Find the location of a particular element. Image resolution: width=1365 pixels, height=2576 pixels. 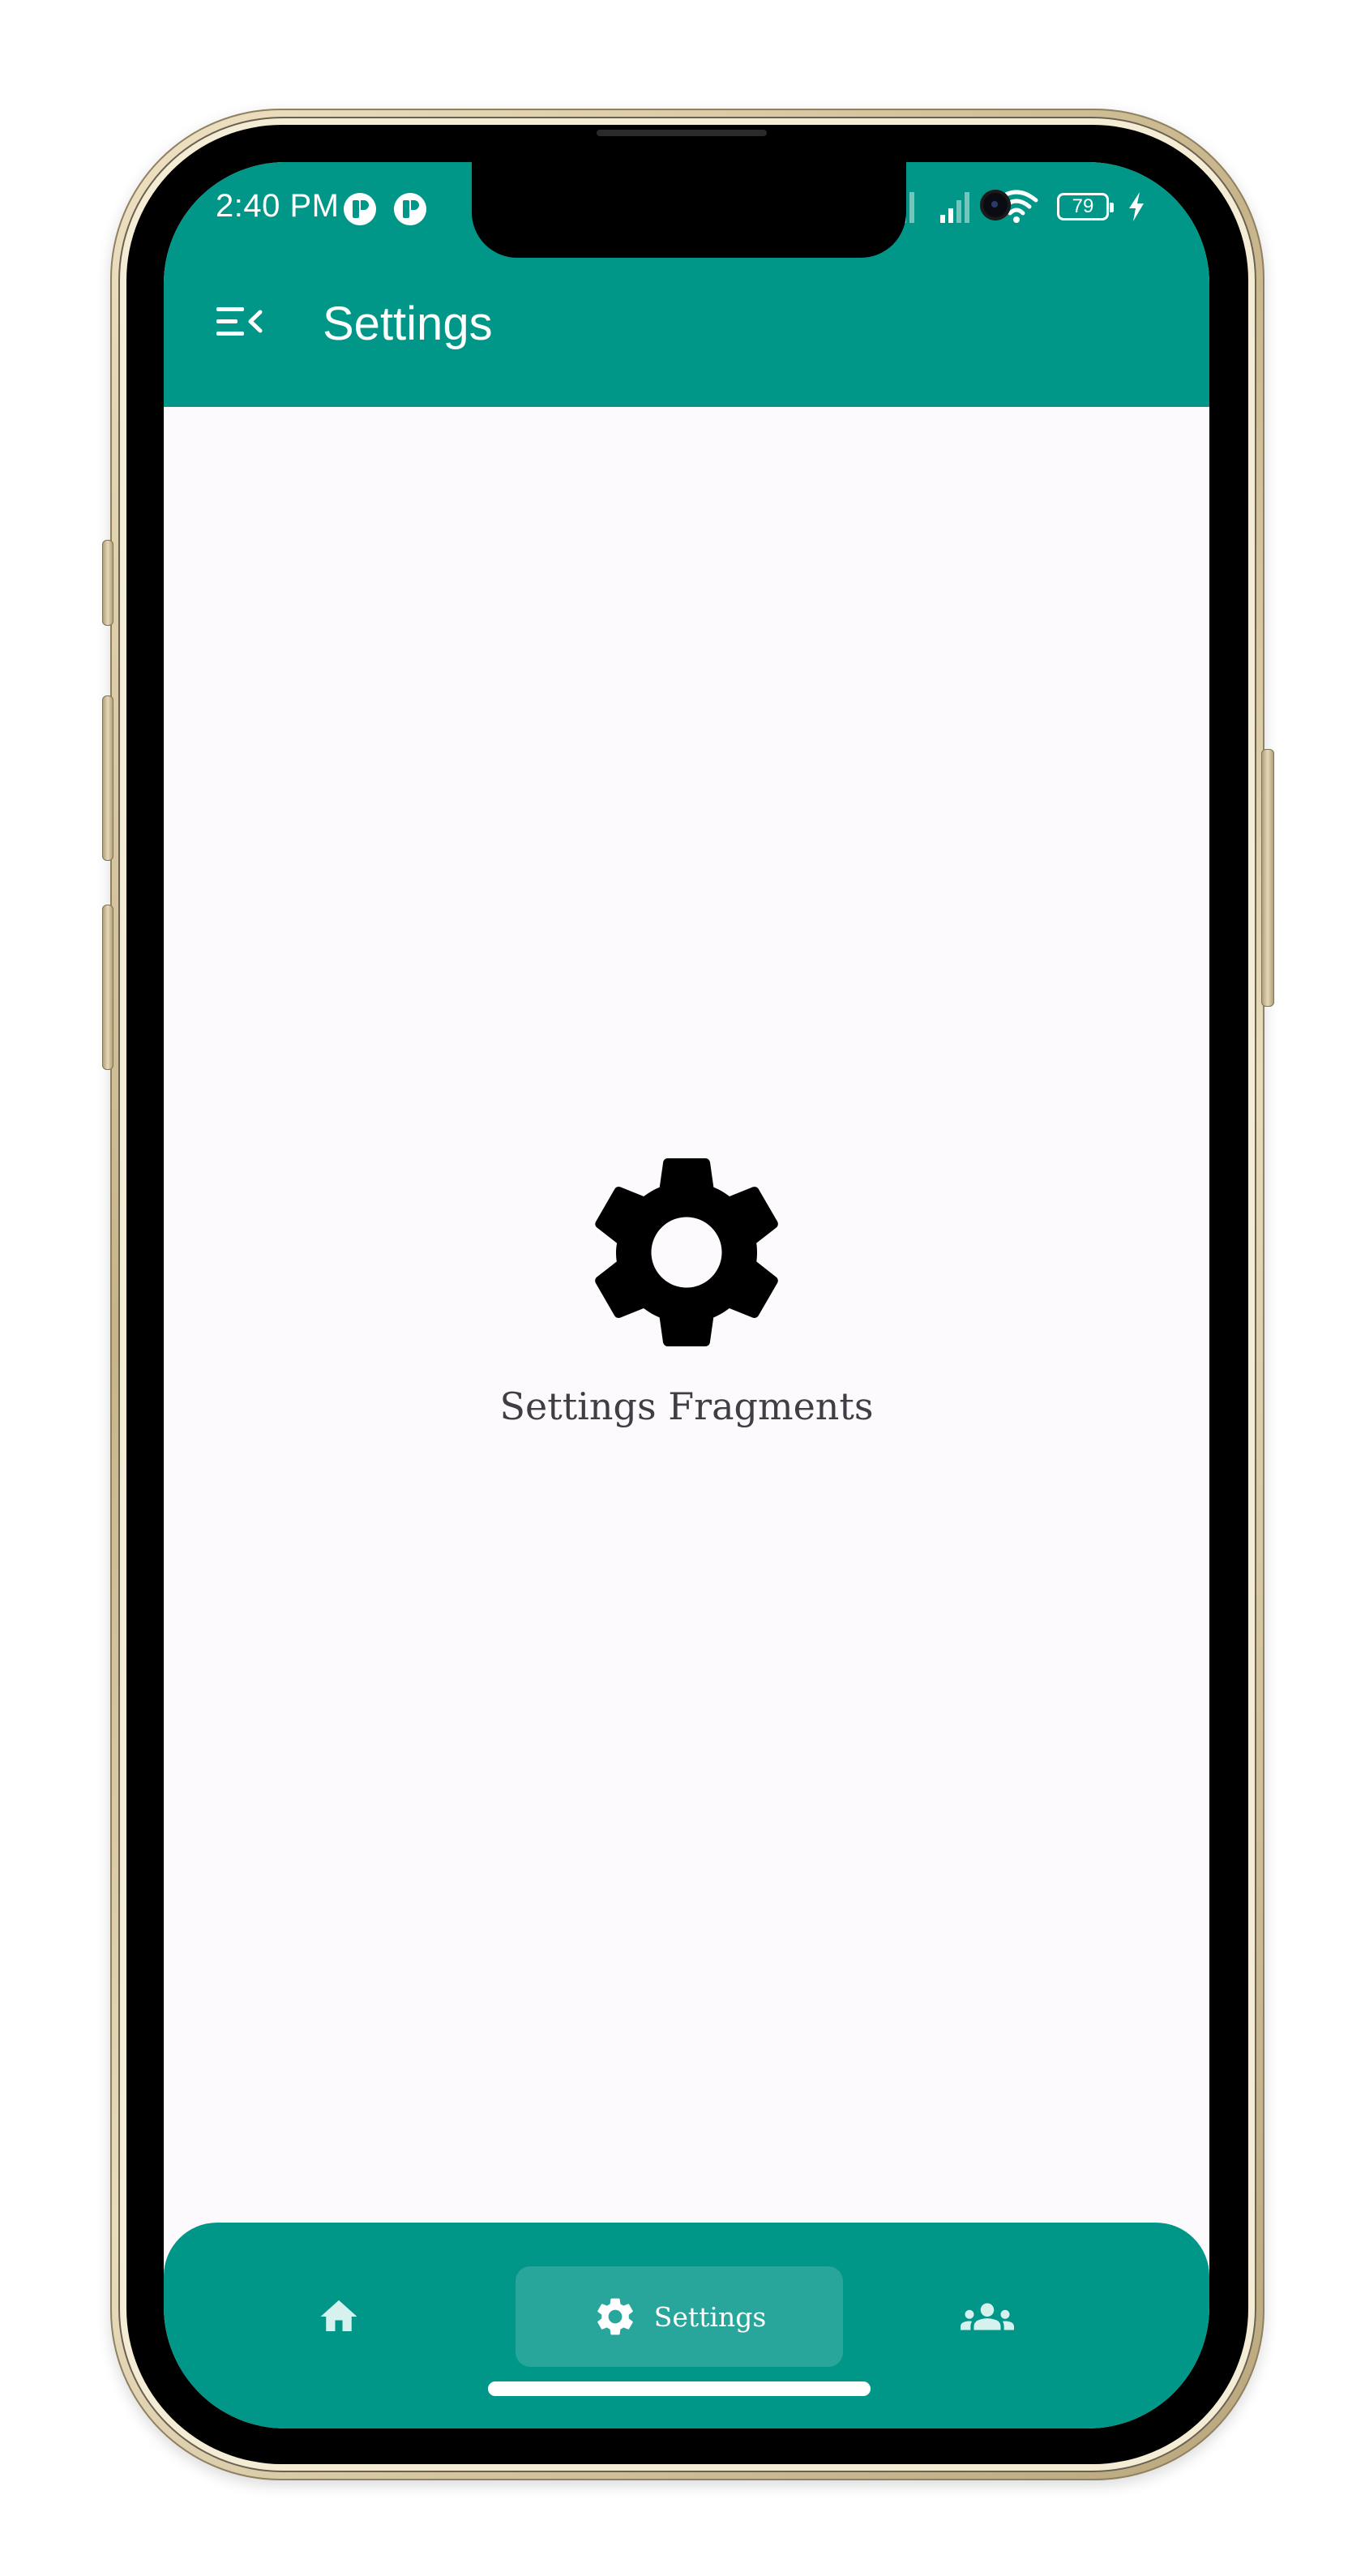

nav-home-button is located at coordinates (339, 2316).